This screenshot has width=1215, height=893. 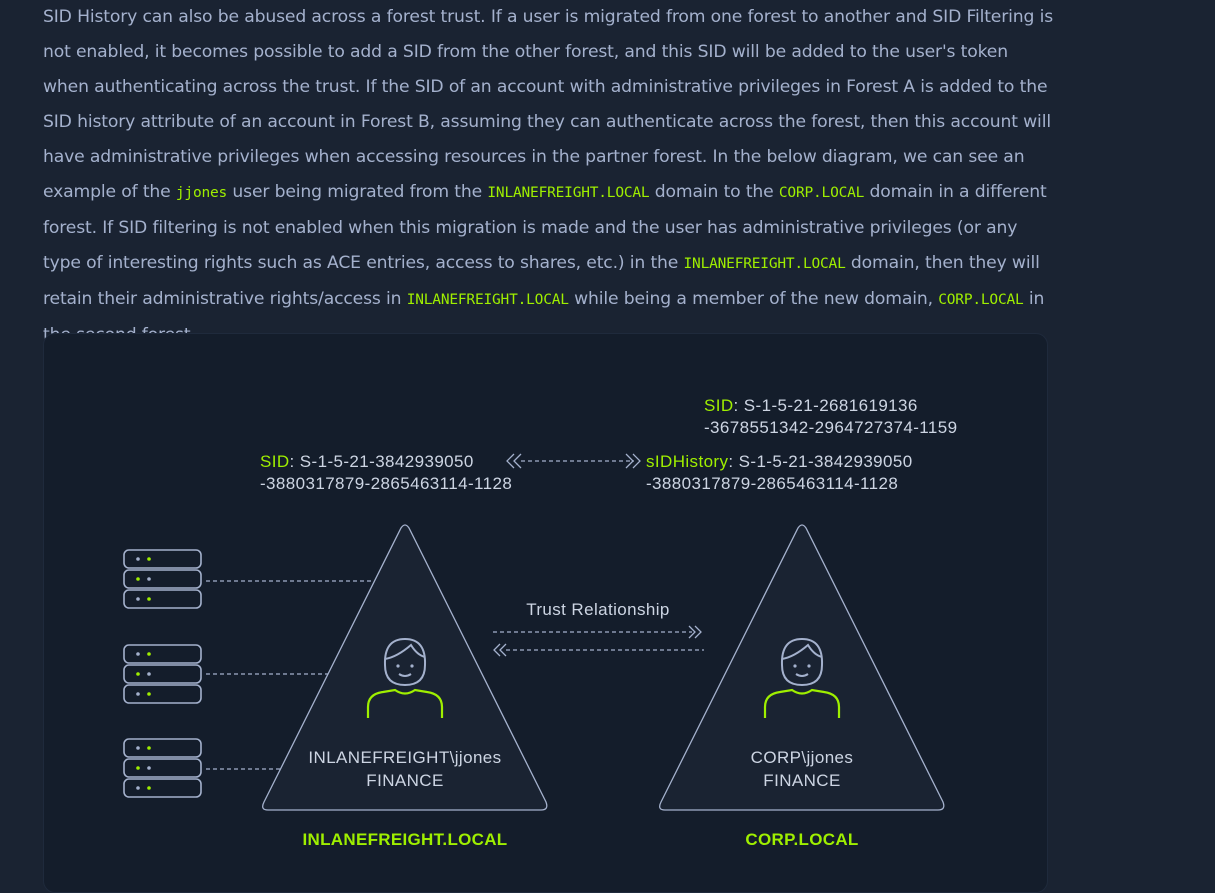 What do you see at coordinates (386, 483) in the screenshot?
I see `sid-value-line2: -3880317879-2865463114-1128` at bounding box center [386, 483].